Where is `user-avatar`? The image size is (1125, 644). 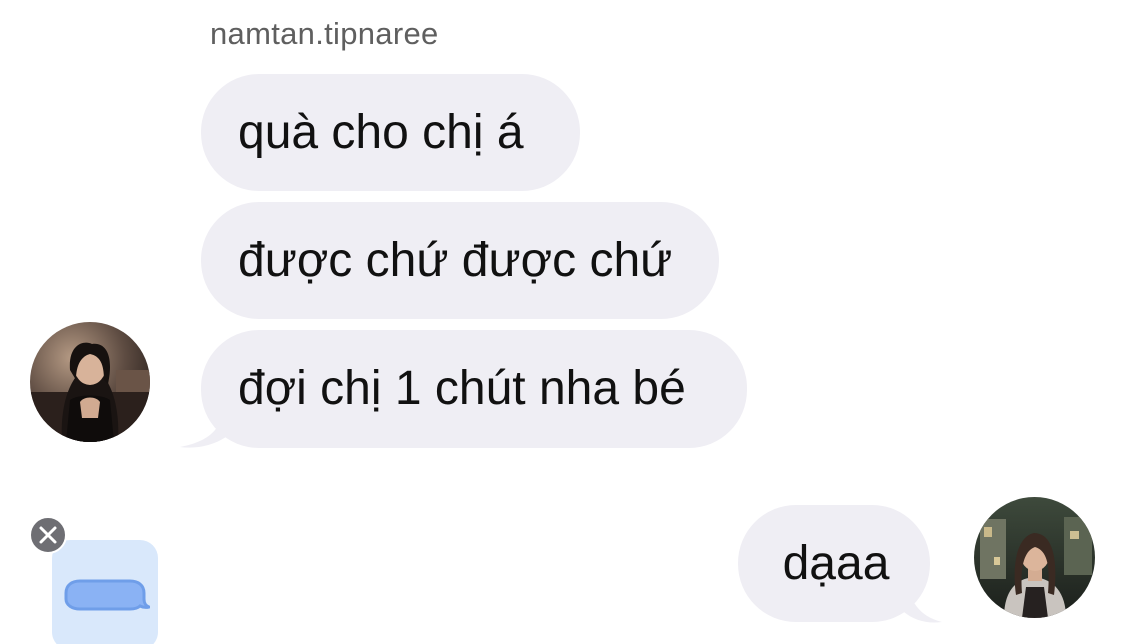 user-avatar is located at coordinates (1034, 557).